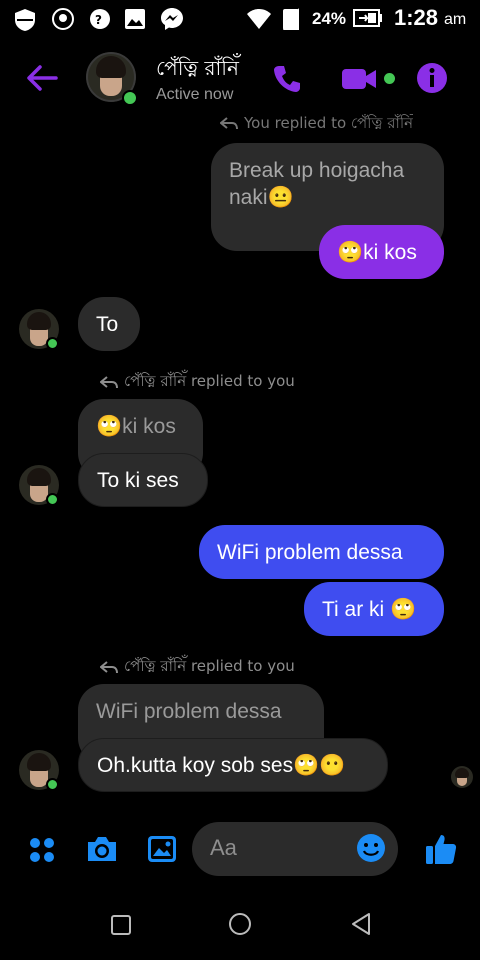  What do you see at coordinates (287, 79) in the screenshot?
I see `phone-call-icon` at bounding box center [287, 79].